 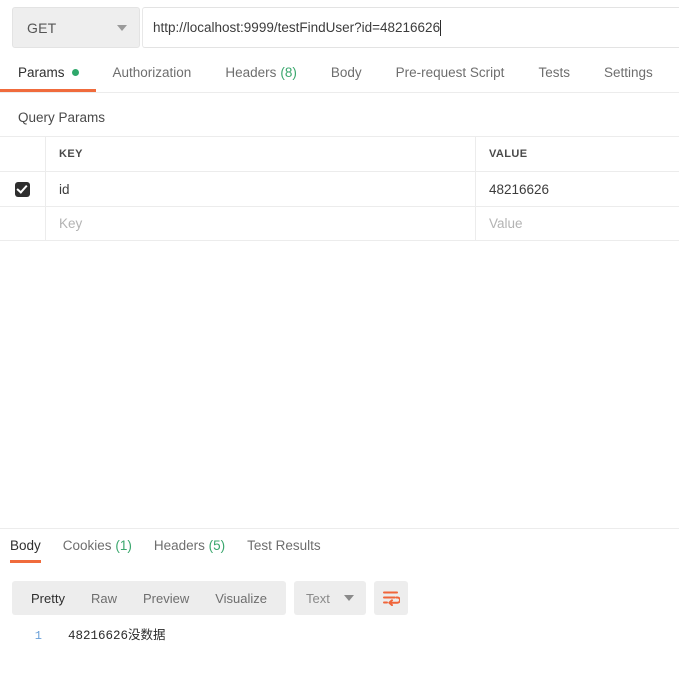 What do you see at coordinates (339, 92) in the screenshot?
I see `tabs-divider` at bounding box center [339, 92].